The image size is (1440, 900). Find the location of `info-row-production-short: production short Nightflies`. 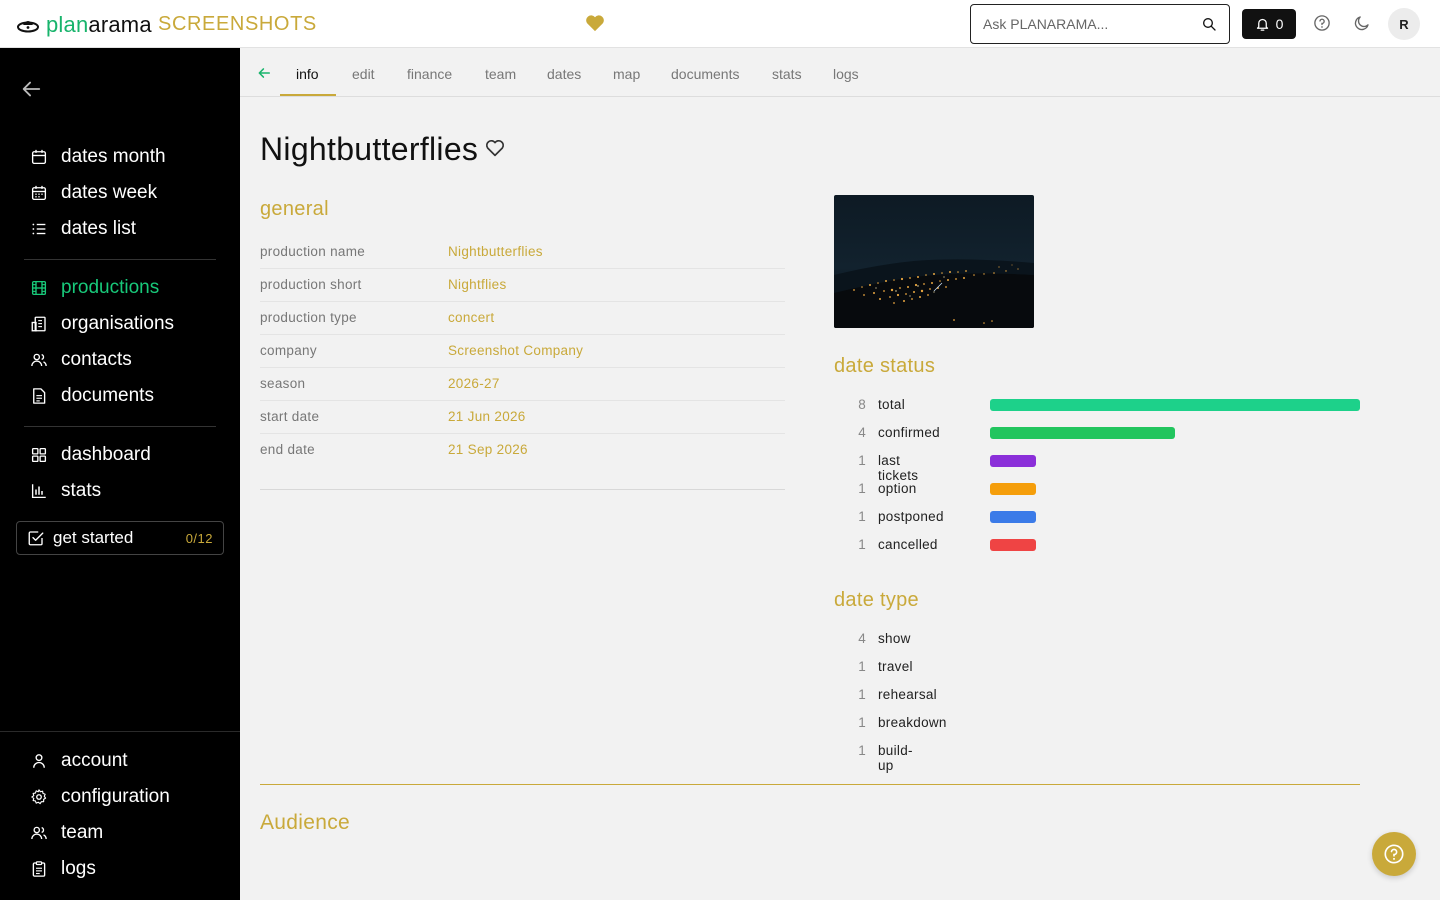

info-row-production-short: production short Nightflies is located at coordinates (522, 293).